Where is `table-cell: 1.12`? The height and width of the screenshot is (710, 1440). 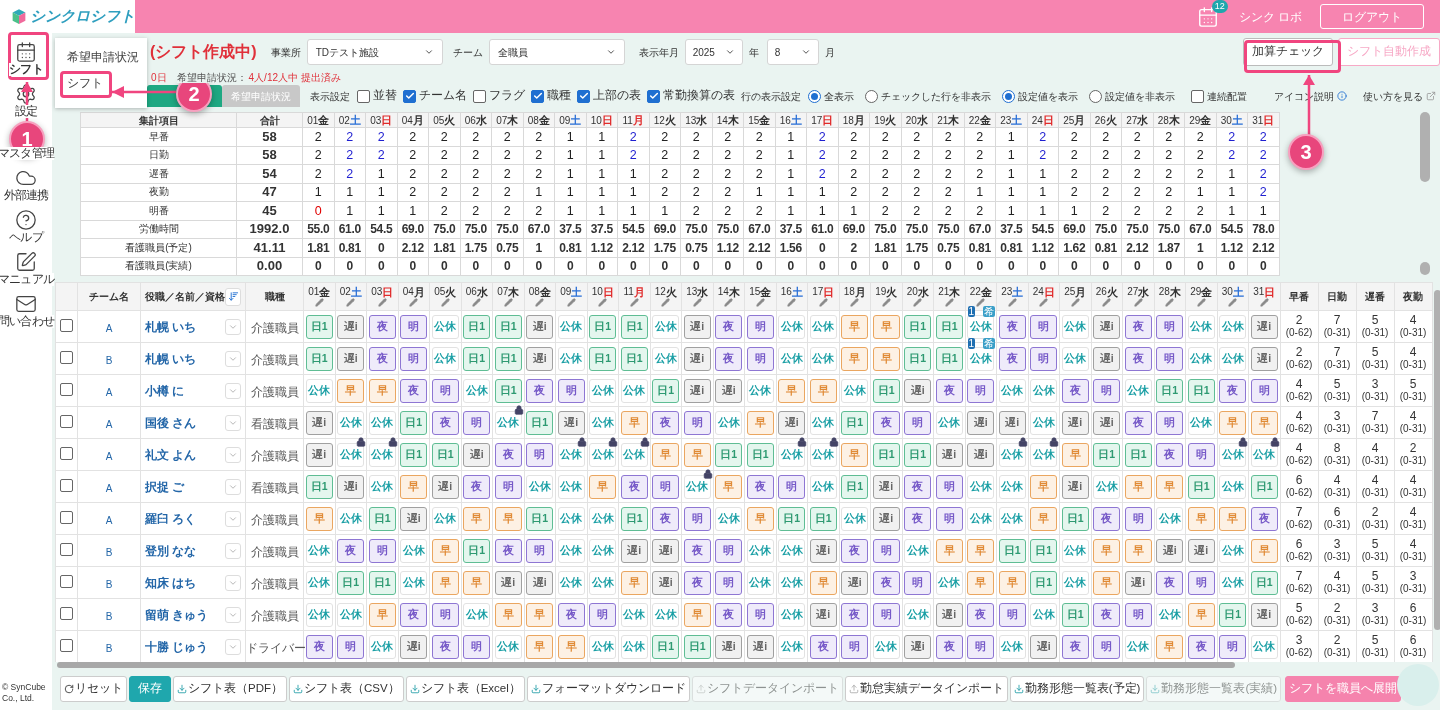 table-cell: 1.12 is located at coordinates (1043, 247).